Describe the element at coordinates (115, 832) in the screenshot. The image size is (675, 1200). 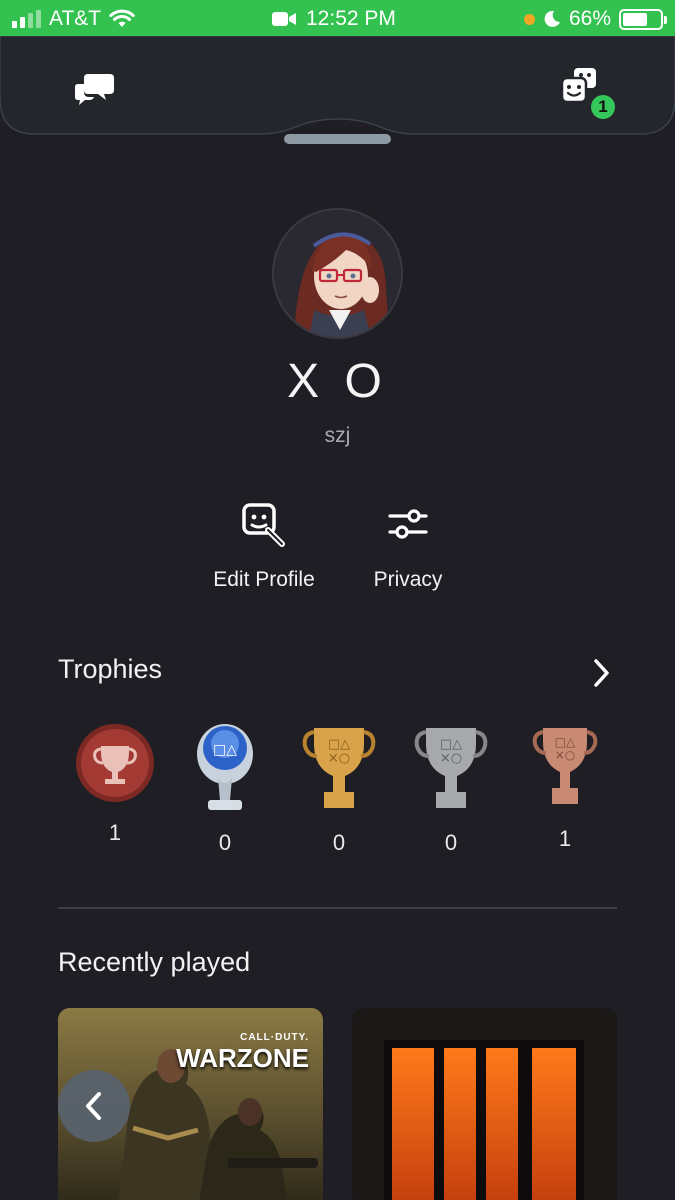
I see `trophy-level-count: 1` at that location.